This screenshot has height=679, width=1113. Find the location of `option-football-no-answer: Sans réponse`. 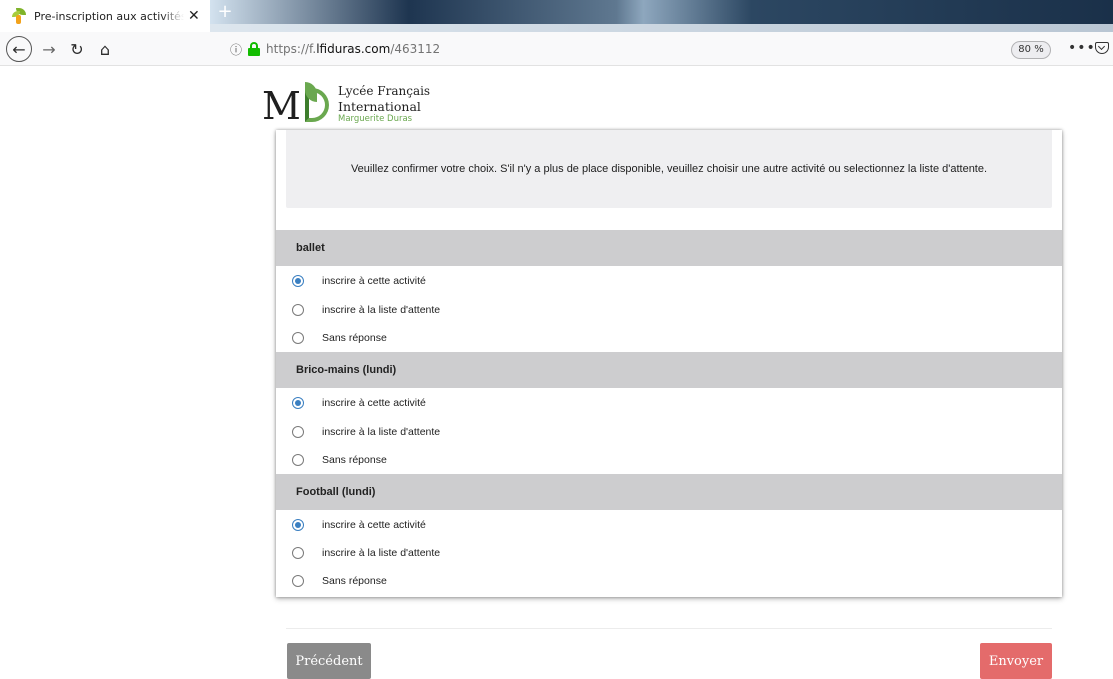

option-football-no-answer: Sans réponse is located at coordinates (669, 581).